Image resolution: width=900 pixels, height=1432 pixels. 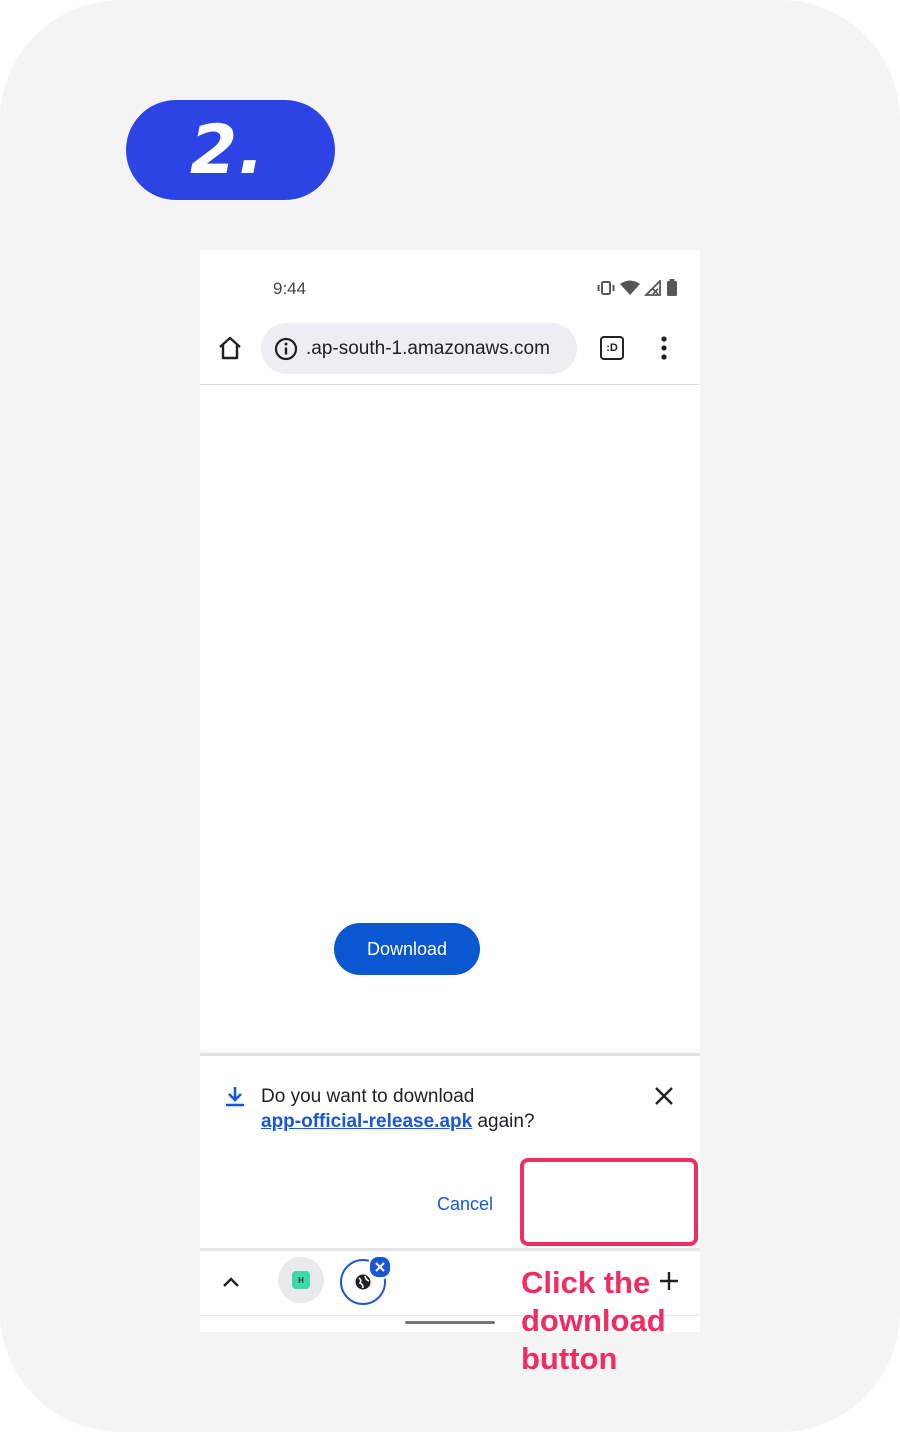 I want to click on tab-thumbnail-1: H, so click(x=301, y=1280).